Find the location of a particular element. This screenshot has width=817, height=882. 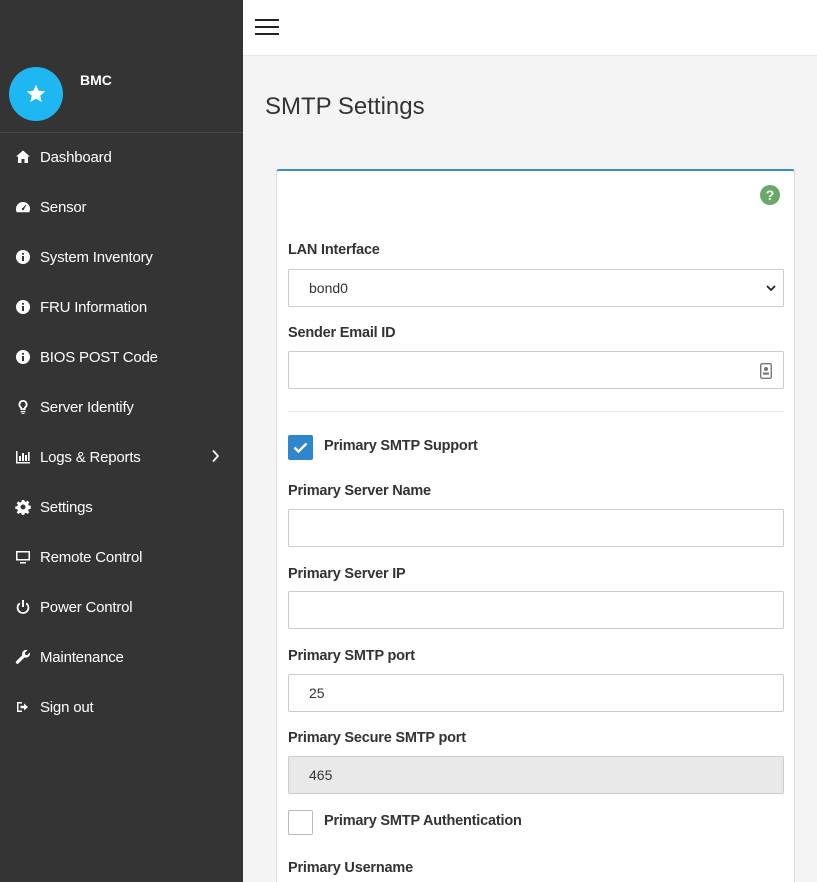

sidebar-item-maintenance: Maintenance is located at coordinates (121, 657).